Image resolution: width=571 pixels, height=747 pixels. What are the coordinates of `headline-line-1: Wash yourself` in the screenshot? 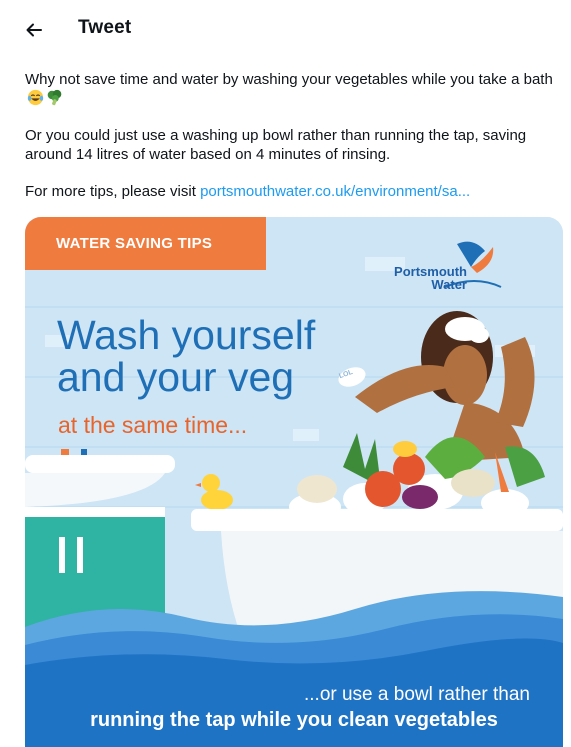 It's located at (186, 335).